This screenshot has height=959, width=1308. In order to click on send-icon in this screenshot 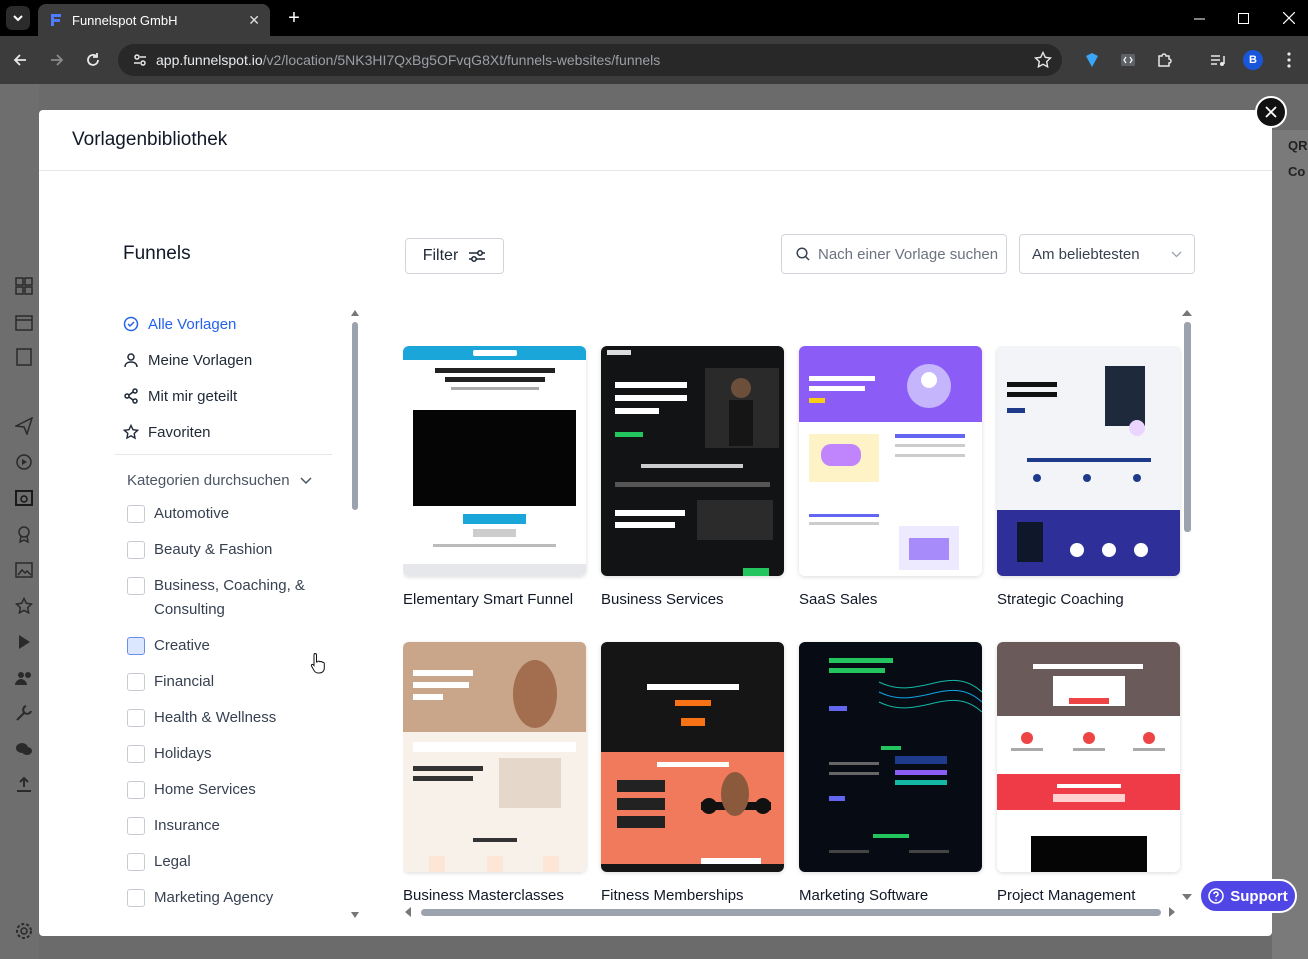, I will do `click(24, 426)`.